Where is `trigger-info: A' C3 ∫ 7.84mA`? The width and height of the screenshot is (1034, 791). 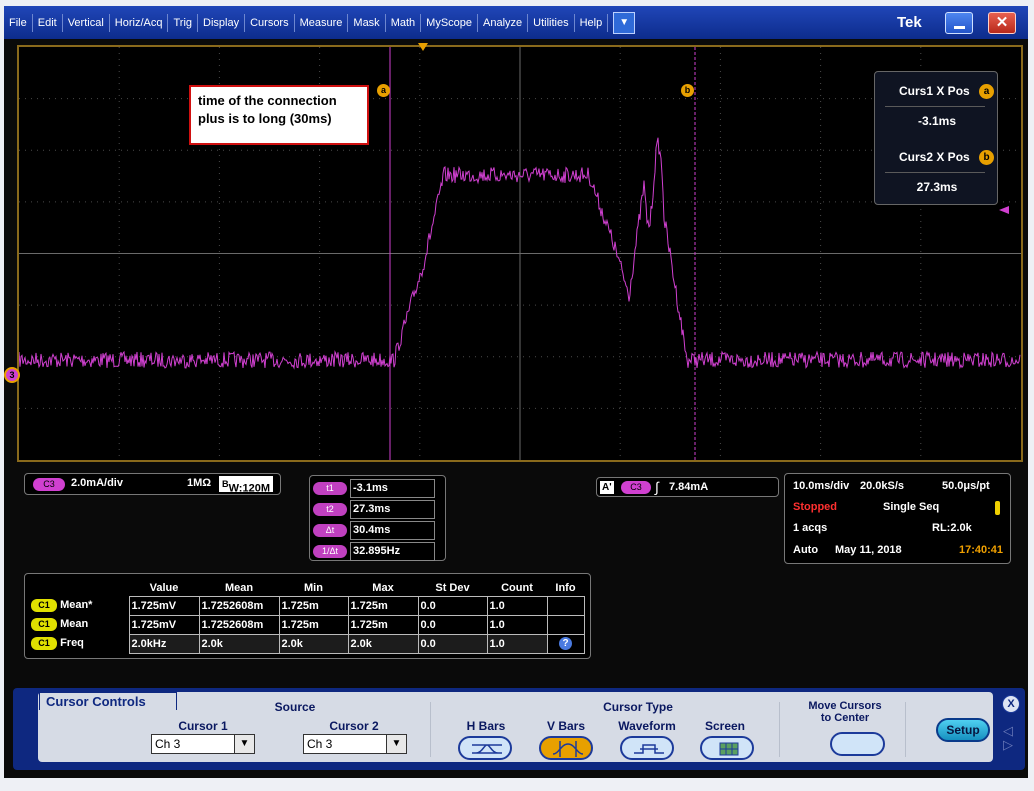 trigger-info: A' C3 ∫ 7.84mA is located at coordinates (687, 487).